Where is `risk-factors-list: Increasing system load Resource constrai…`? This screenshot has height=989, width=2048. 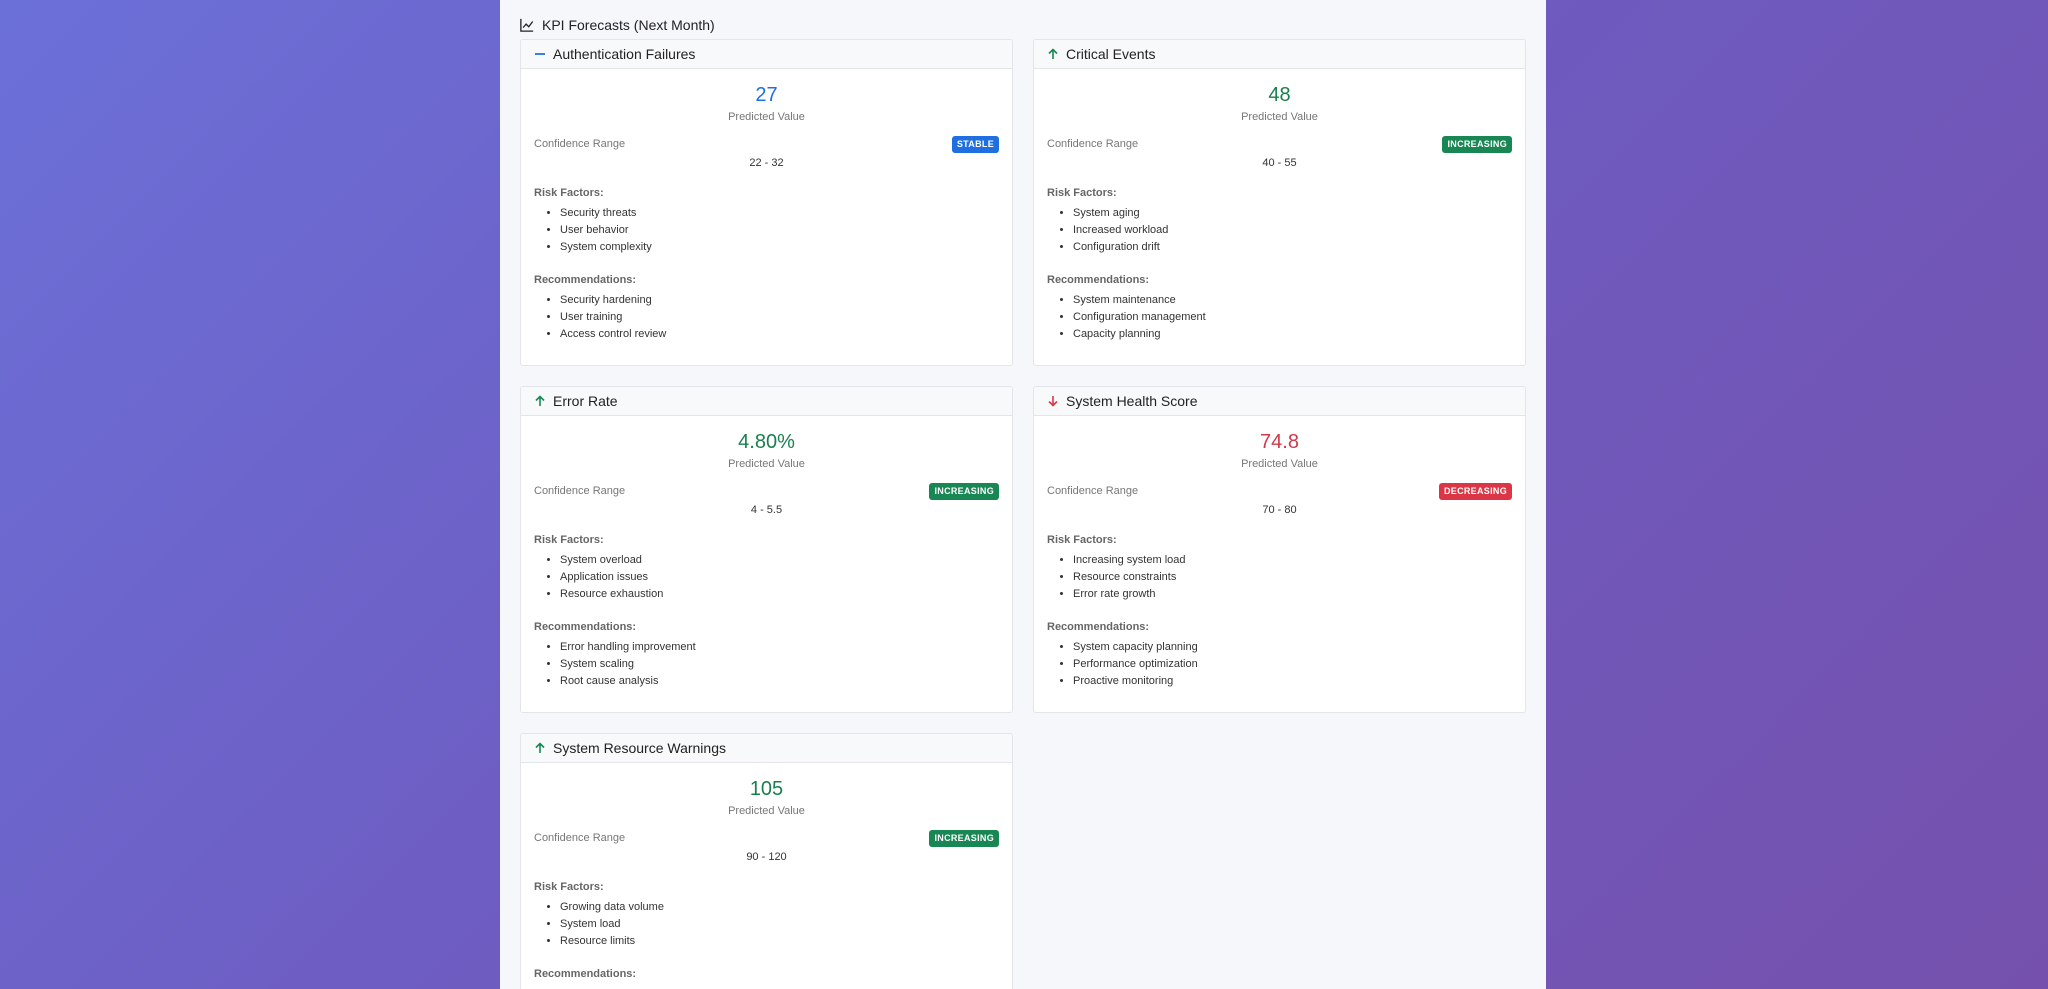 risk-factors-list: Increasing system load Resource constrai… is located at coordinates (1279, 577).